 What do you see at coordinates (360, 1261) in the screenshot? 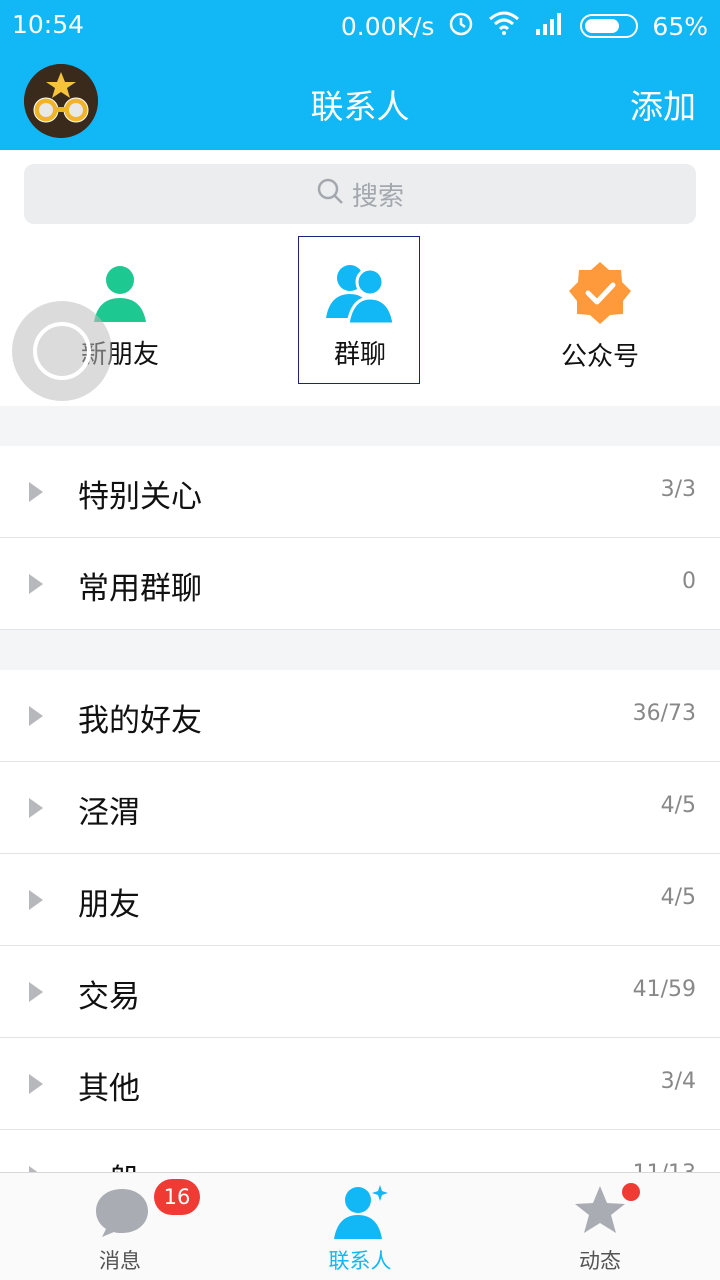
I see `tab-contacts-label: 联系人` at bounding box center [360, 1261].